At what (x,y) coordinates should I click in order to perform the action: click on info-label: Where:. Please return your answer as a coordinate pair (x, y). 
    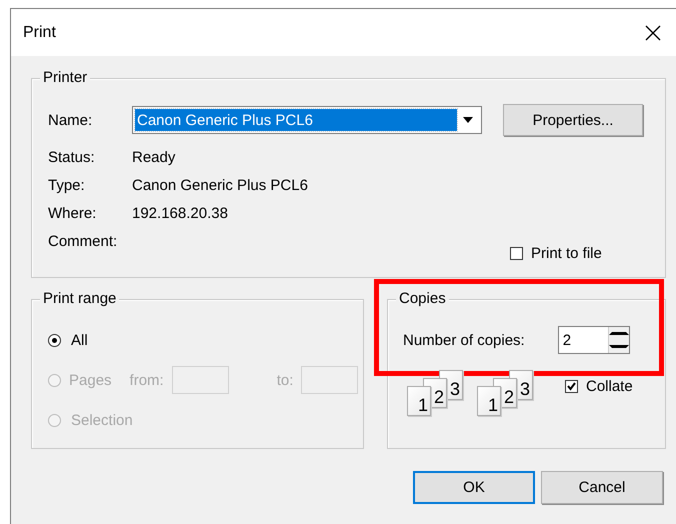
    Looking at the image, I should click on (72, 213).